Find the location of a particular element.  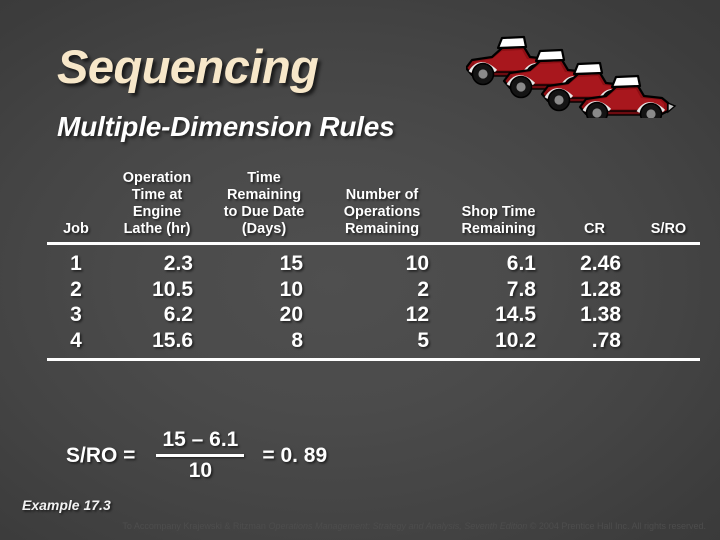

cell-time-remaining: 8 is located at coordinates (264, 344).